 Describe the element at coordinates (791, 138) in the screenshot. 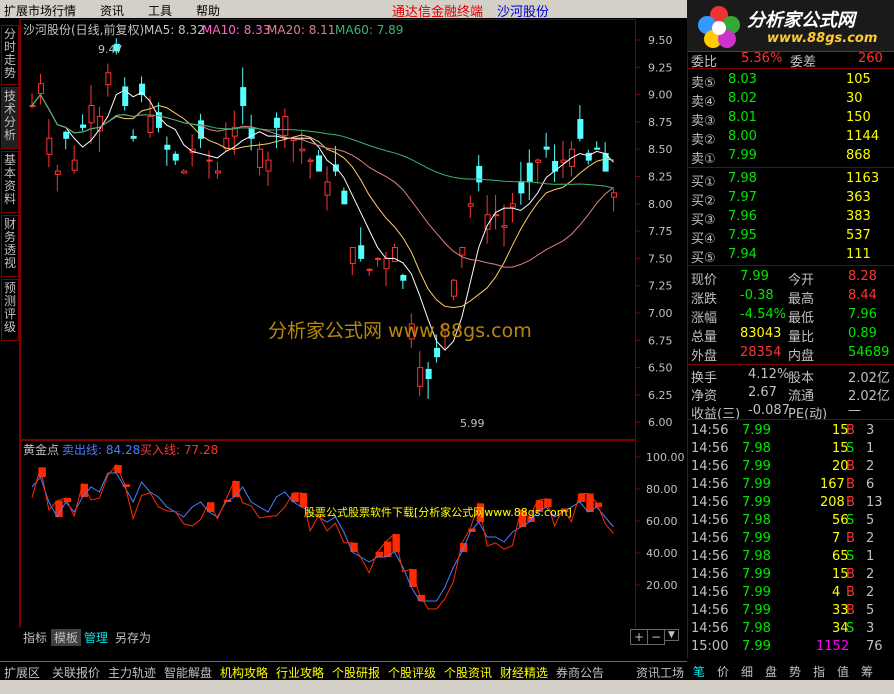

I see `ask-row: 卖② 8.00 1144` at that location.